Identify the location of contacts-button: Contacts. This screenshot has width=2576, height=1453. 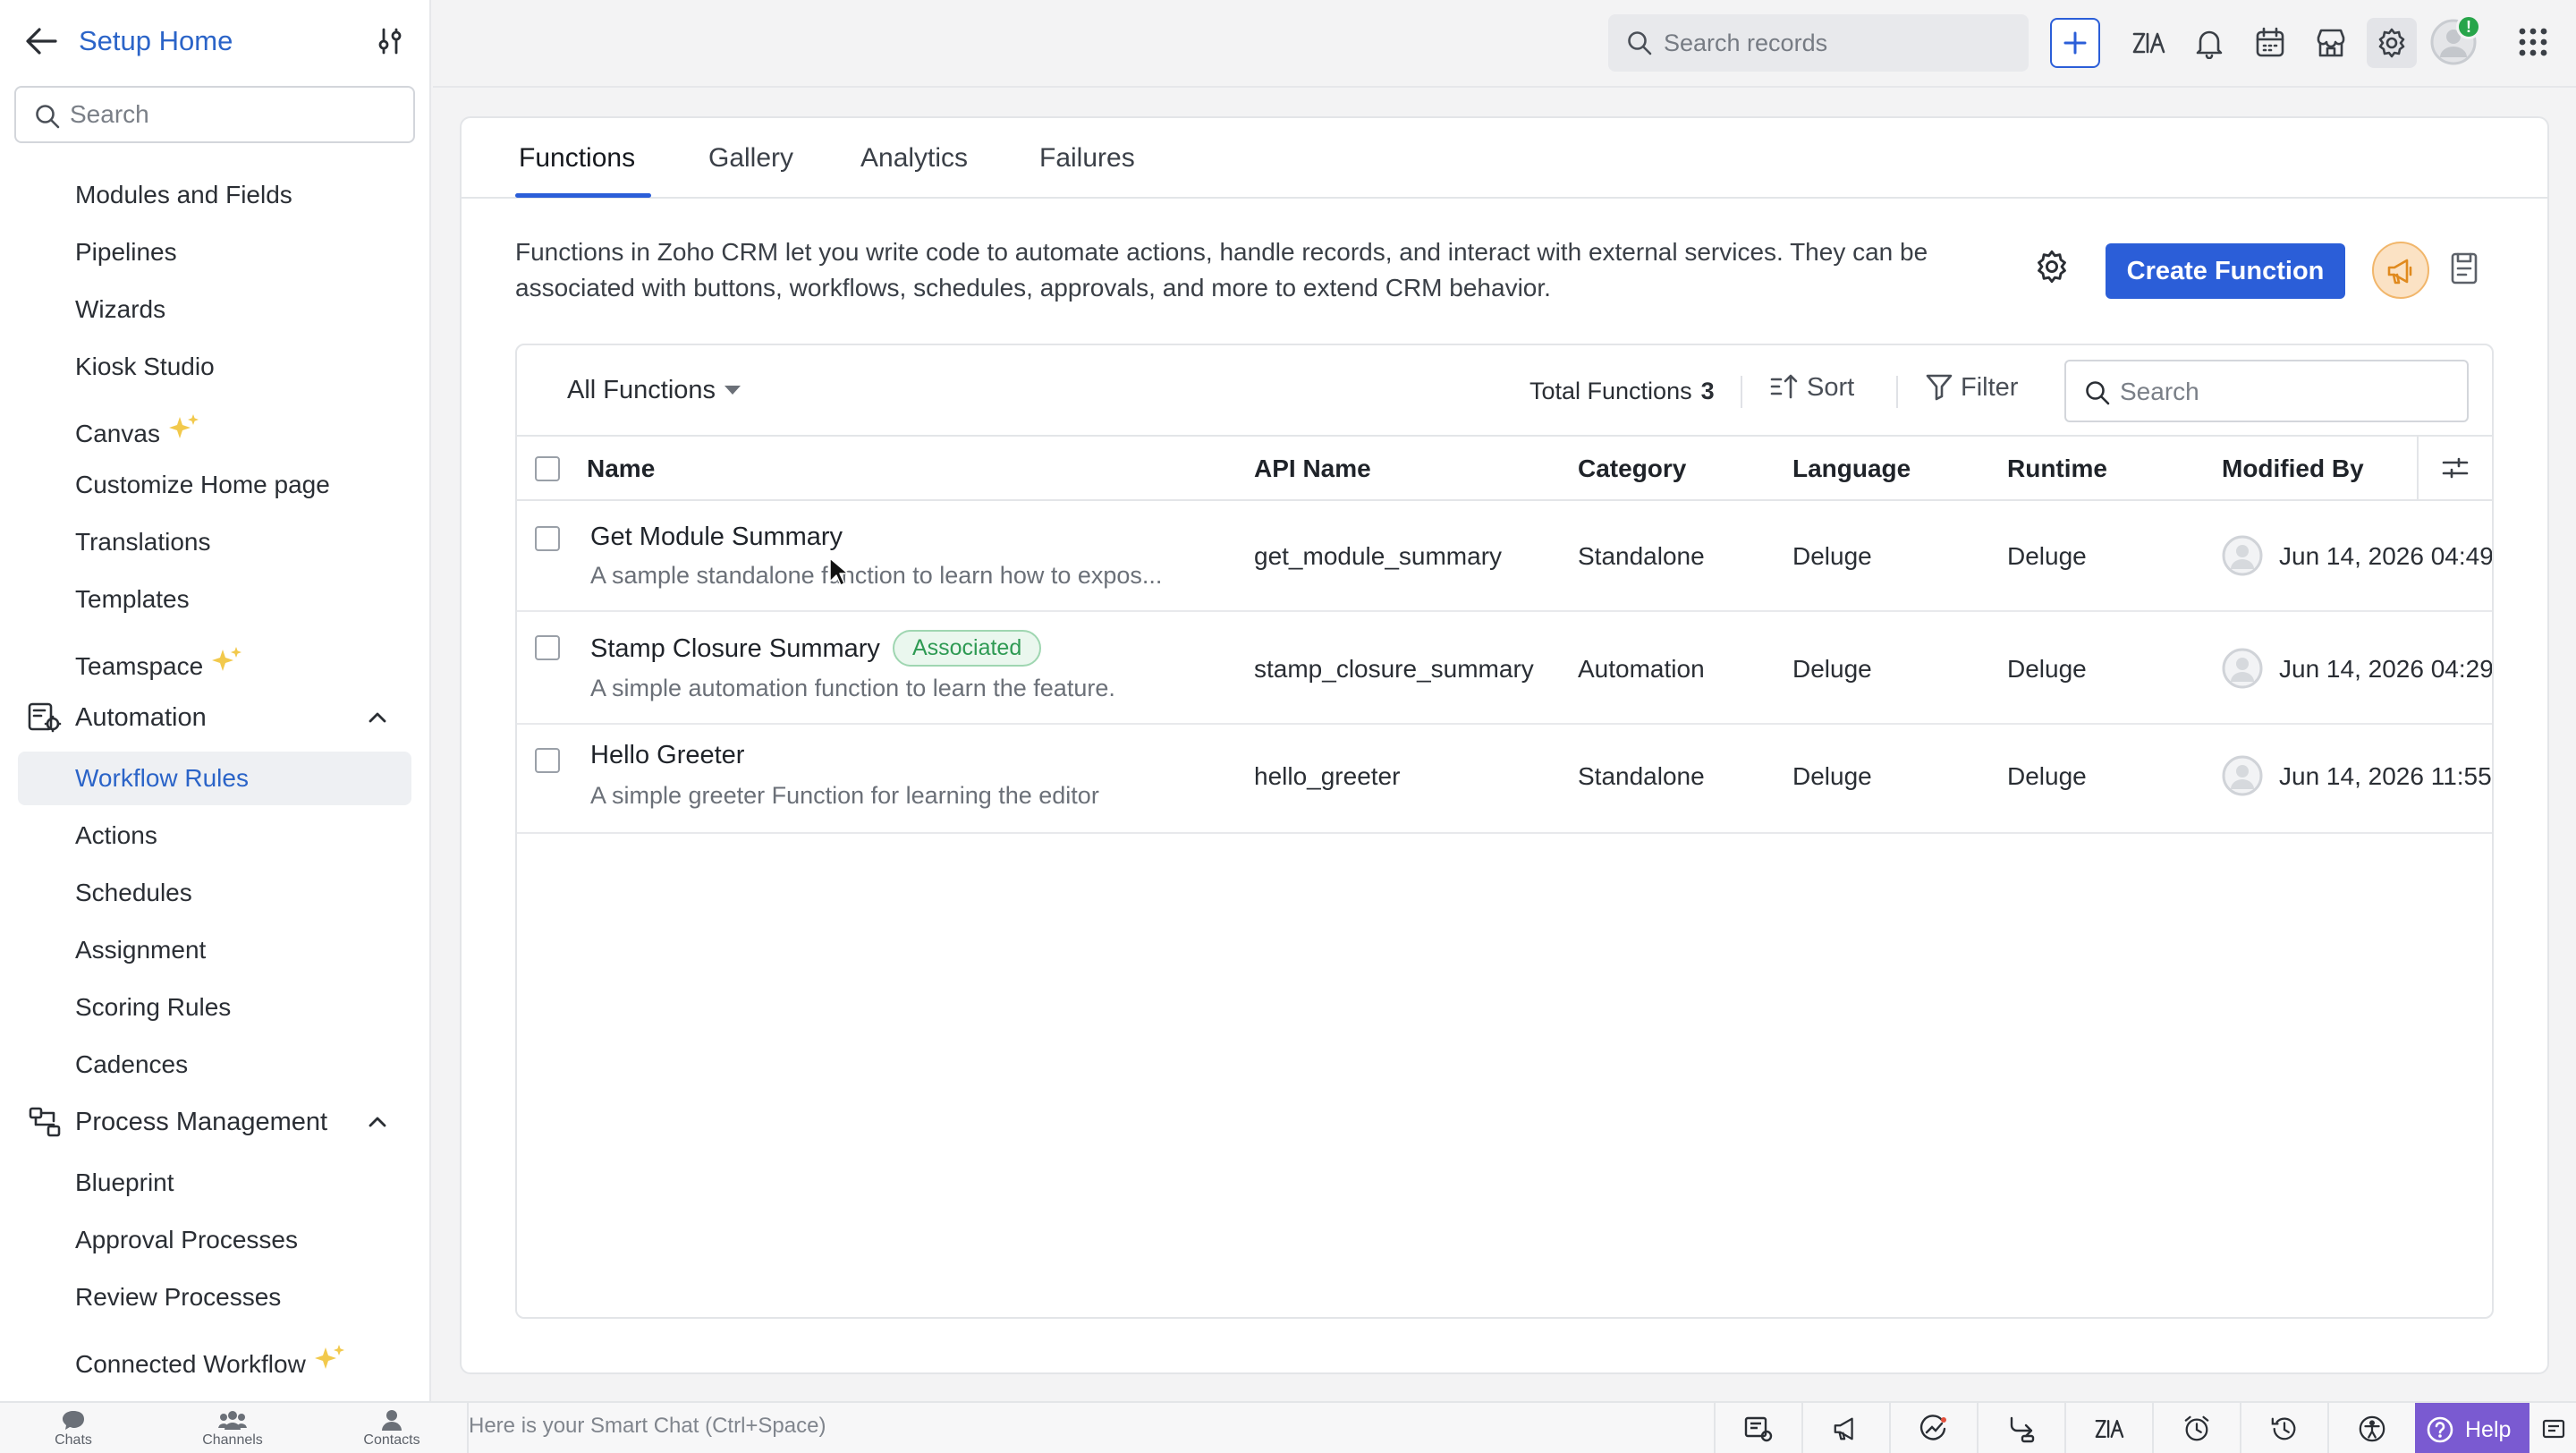
(391, 1430).